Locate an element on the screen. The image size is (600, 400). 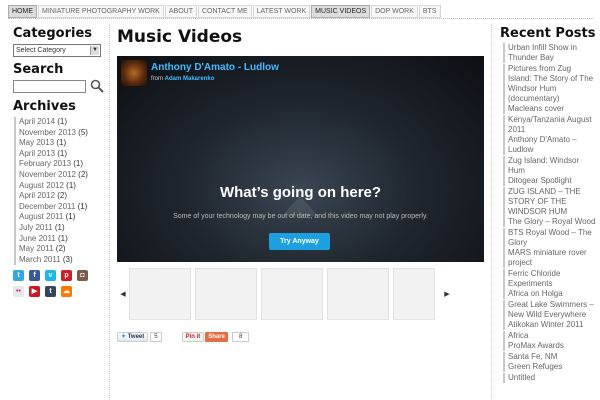
soundcloud-icon: ☁ is located at coordinates (66, 292).